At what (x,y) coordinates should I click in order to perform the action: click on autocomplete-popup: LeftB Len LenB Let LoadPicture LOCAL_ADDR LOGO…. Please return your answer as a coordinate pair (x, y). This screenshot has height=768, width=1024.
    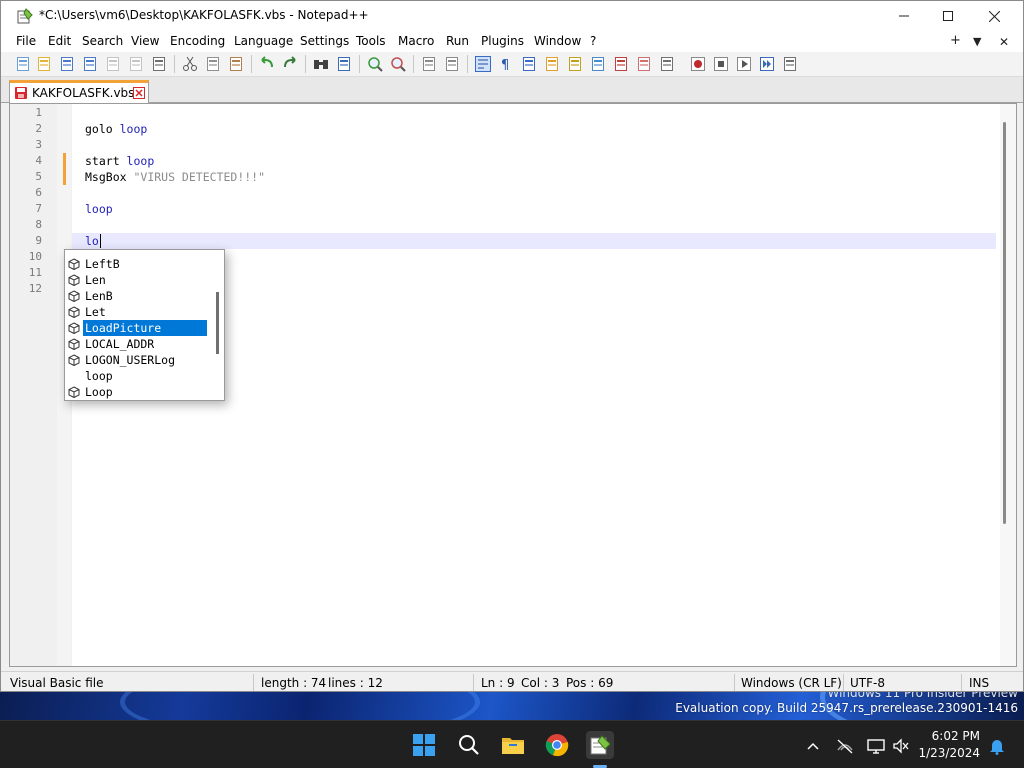
    Looking at the image, I should click on (144, 325).